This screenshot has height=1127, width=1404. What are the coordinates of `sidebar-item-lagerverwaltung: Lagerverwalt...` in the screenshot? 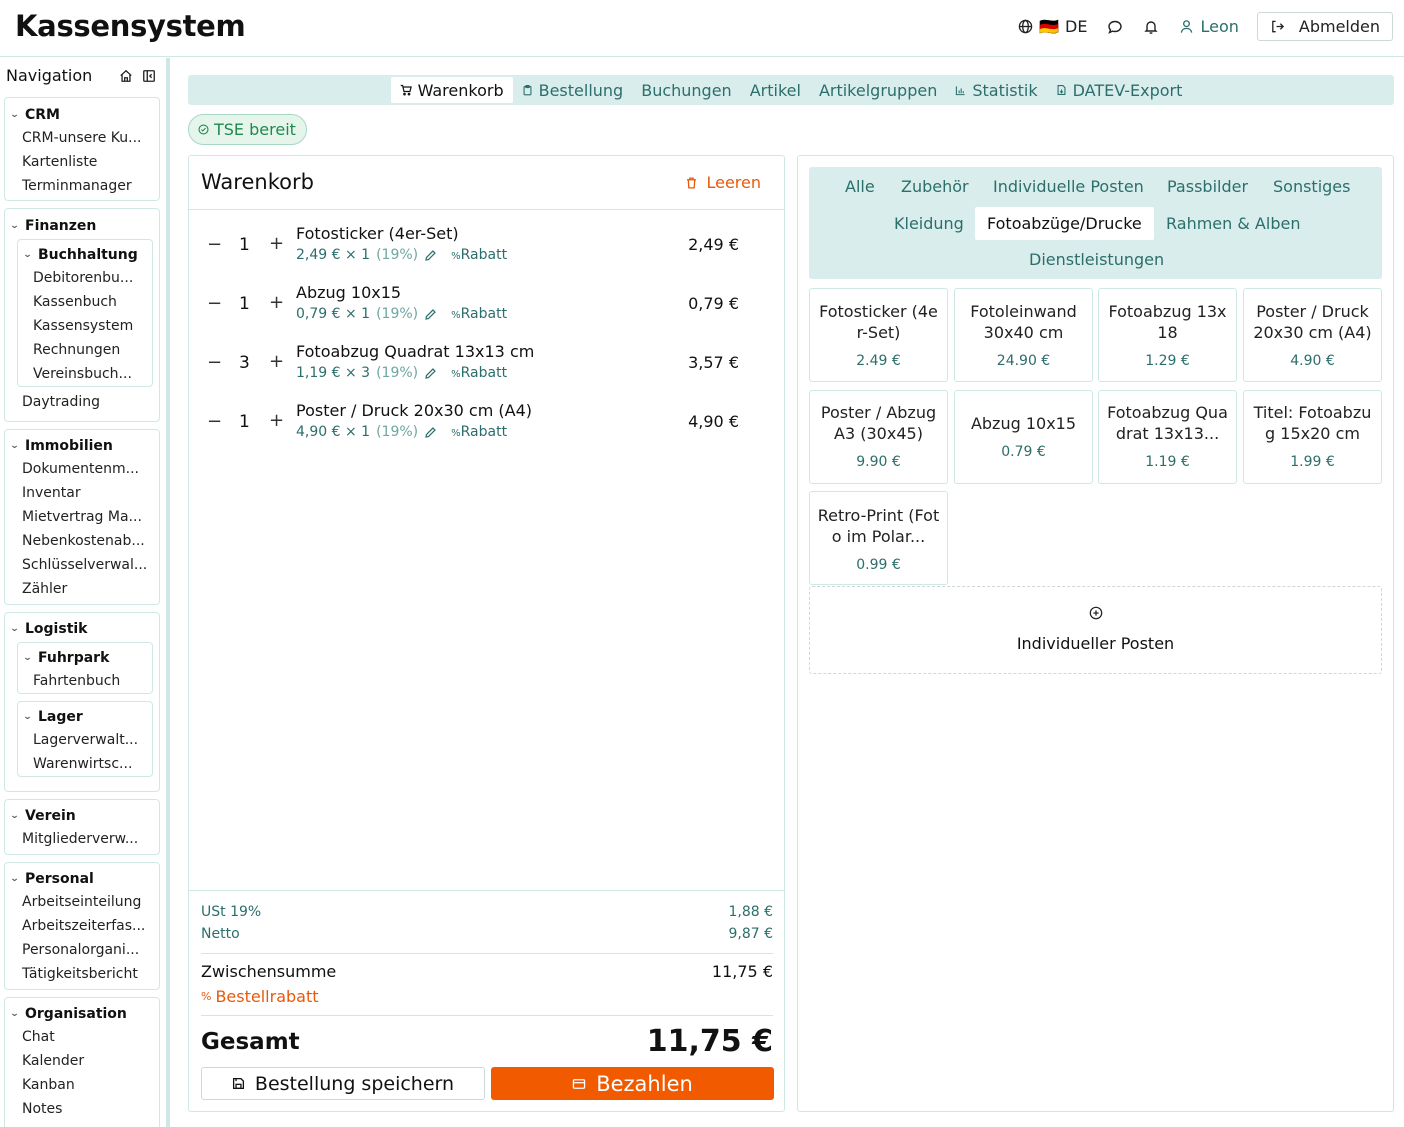 It's located at (85, 740).